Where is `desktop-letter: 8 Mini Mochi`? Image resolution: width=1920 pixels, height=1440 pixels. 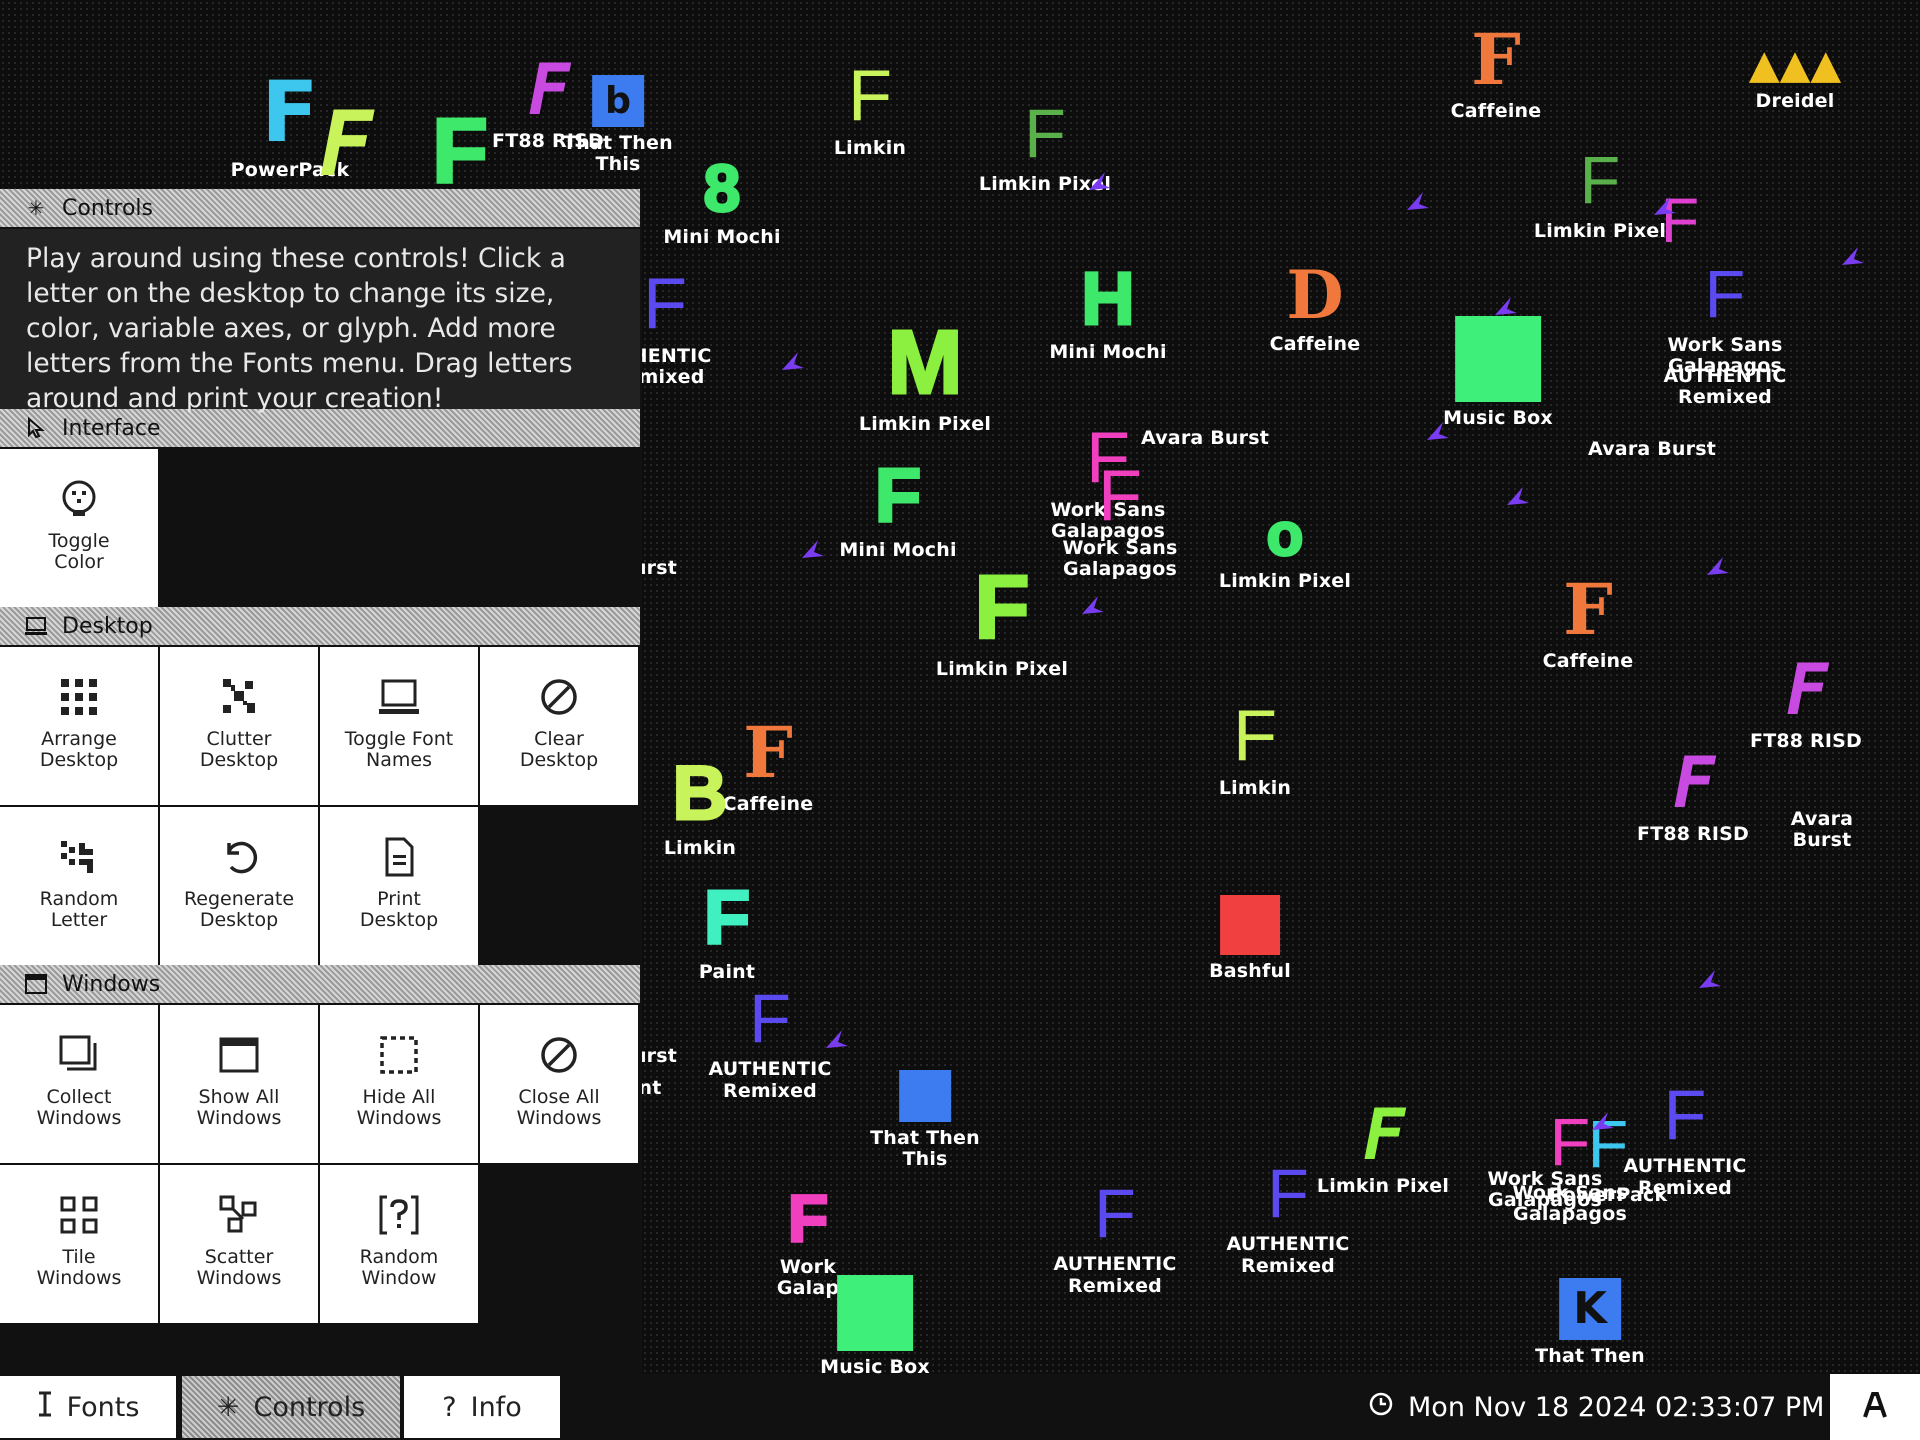 desktop-letter: 8 Mini Mochi is located at coordinates (721, 199).